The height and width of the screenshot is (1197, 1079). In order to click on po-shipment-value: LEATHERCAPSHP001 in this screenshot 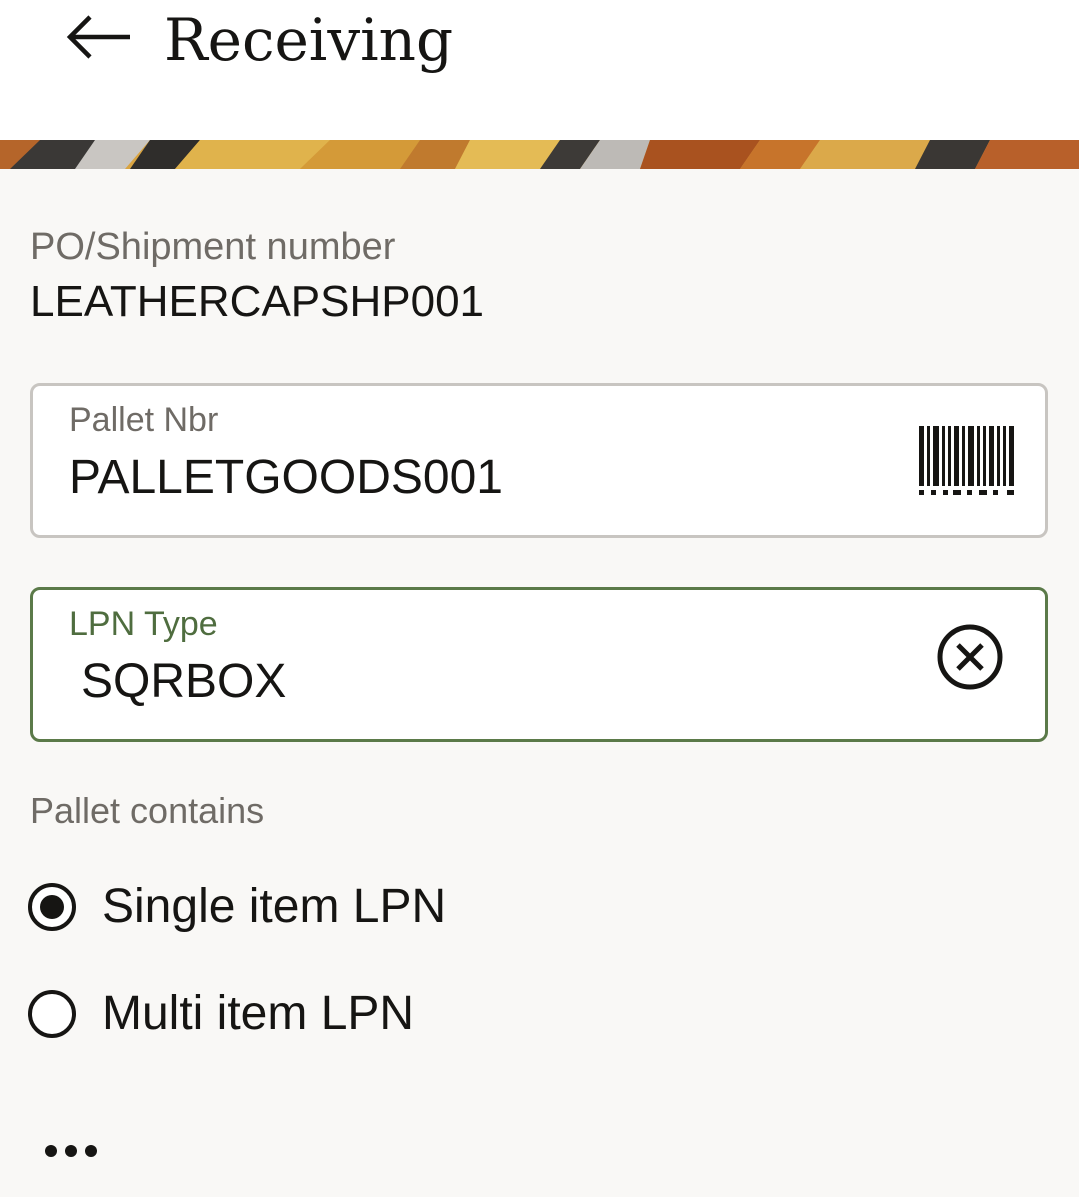, I will do `click(257, 301)`.